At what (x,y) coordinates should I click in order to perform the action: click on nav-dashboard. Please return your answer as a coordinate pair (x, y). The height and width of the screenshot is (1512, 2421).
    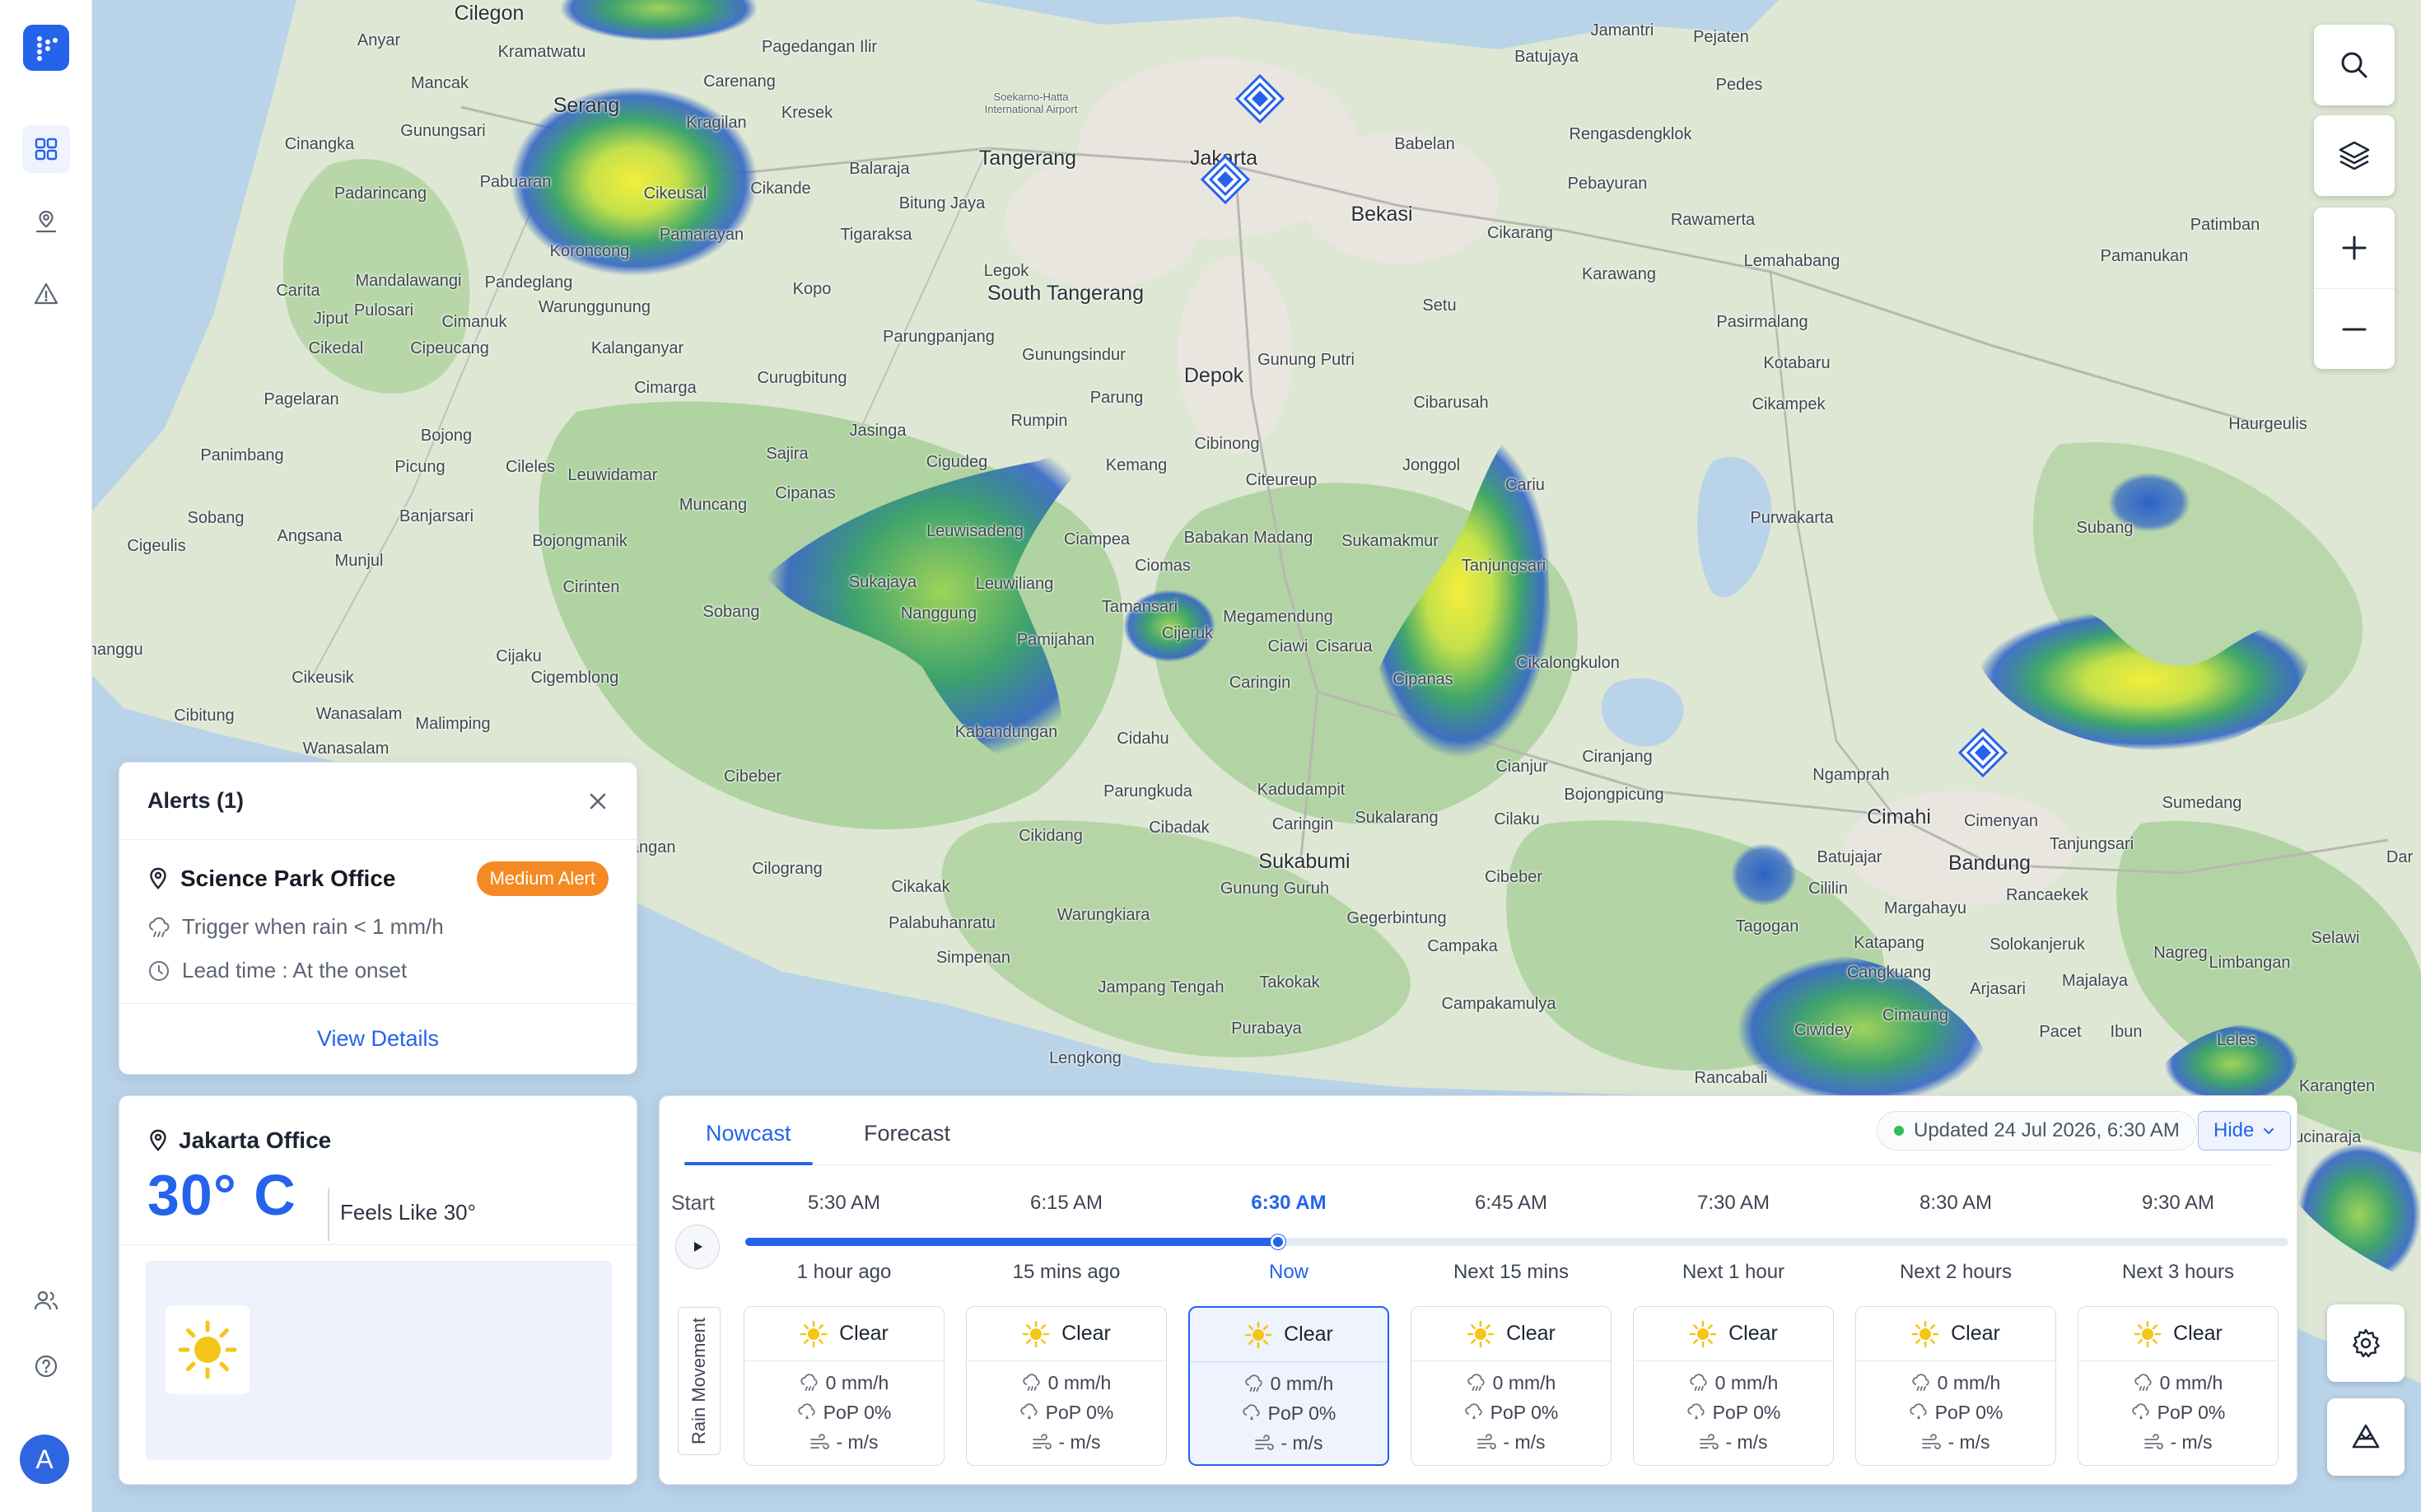
    Looking at the image, I should click on (46, 149).